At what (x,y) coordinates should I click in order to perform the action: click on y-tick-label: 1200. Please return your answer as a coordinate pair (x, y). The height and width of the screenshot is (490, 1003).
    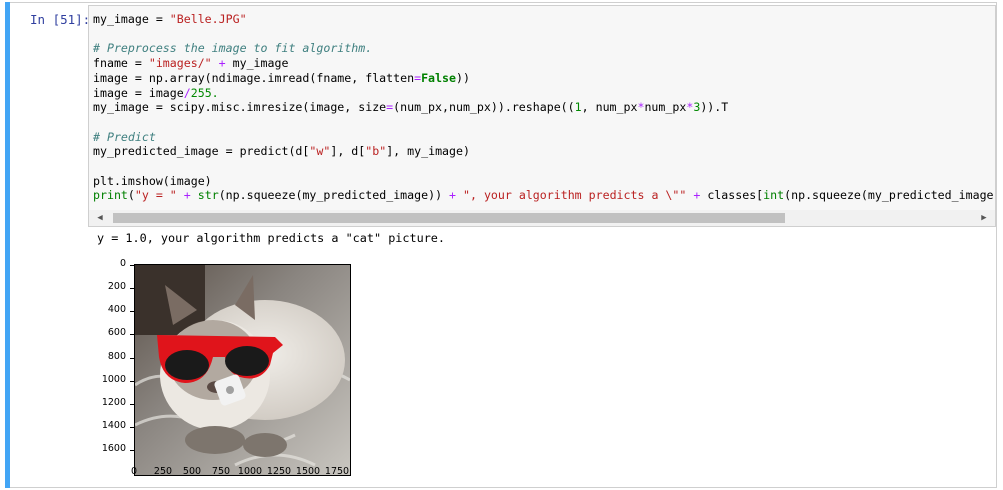
    Looking at the image, I should click on (113, 402).